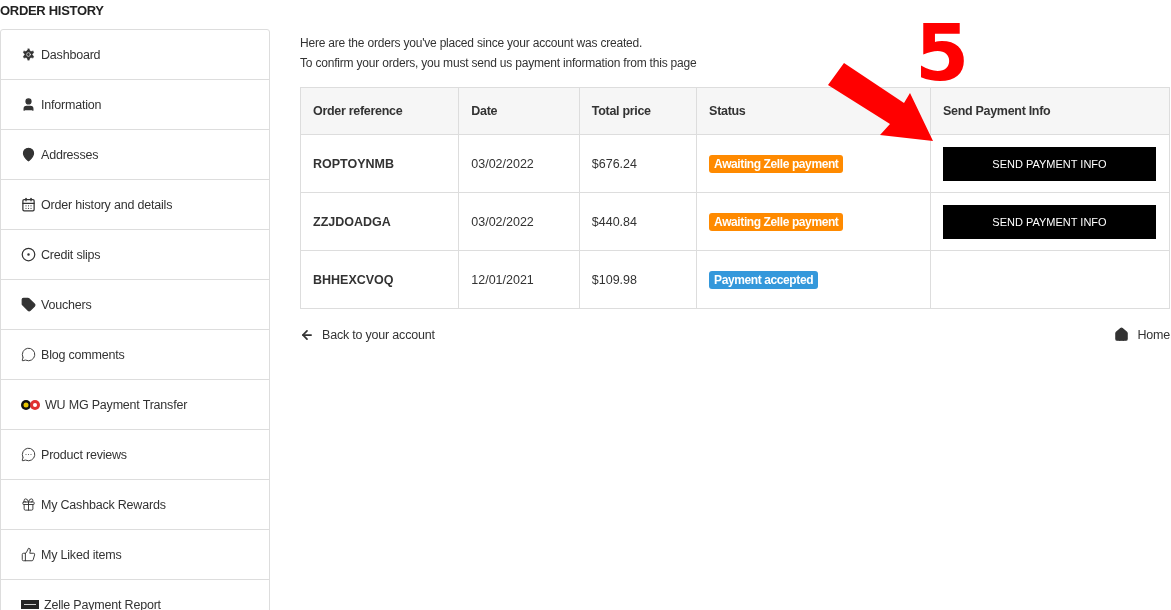 This screenshot has width=1171, height=610. Describe the element at coordinates (502, 279) in the screenshot. I see `order-date: 12/01/2021` at that location.